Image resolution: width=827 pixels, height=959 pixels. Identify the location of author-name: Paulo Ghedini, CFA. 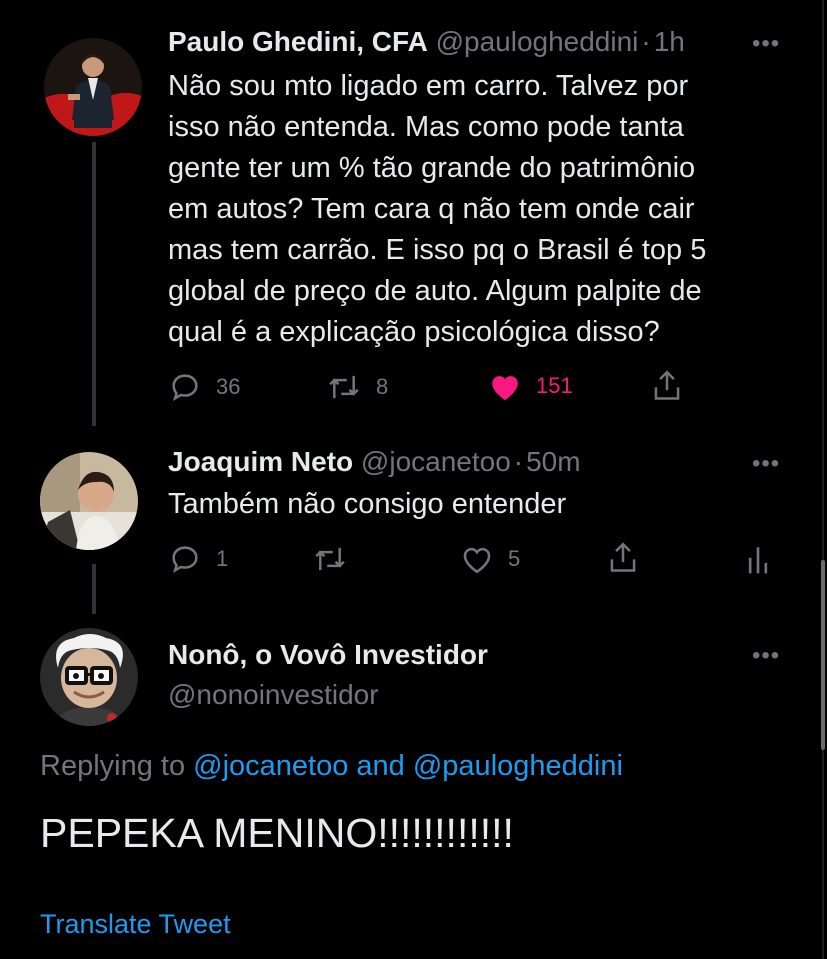
(298, 41).